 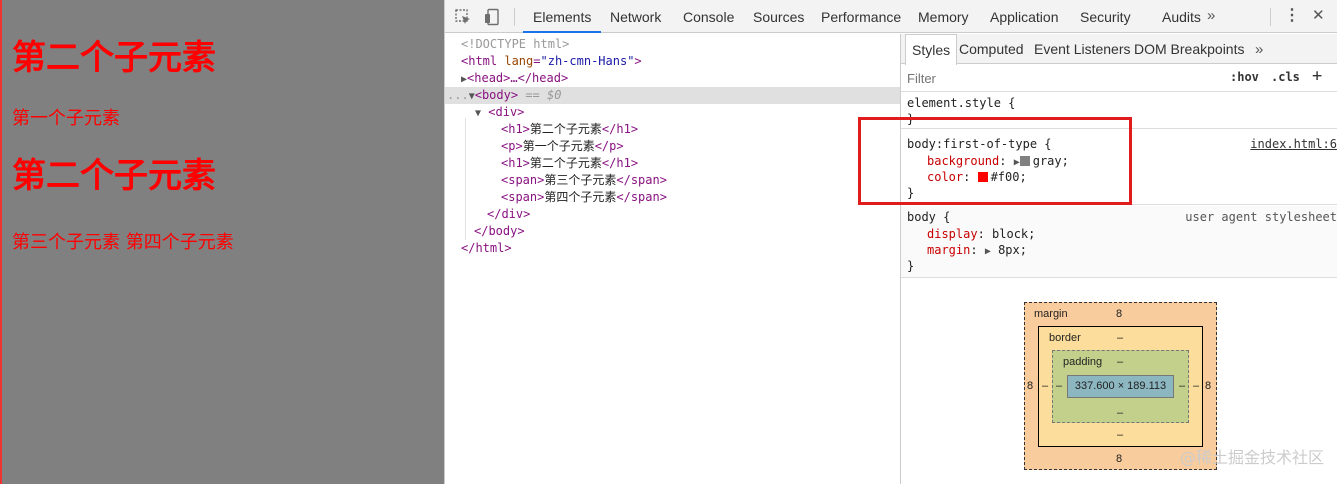 I want to click on padding-top-value: –, so click(x=1120, y=362).